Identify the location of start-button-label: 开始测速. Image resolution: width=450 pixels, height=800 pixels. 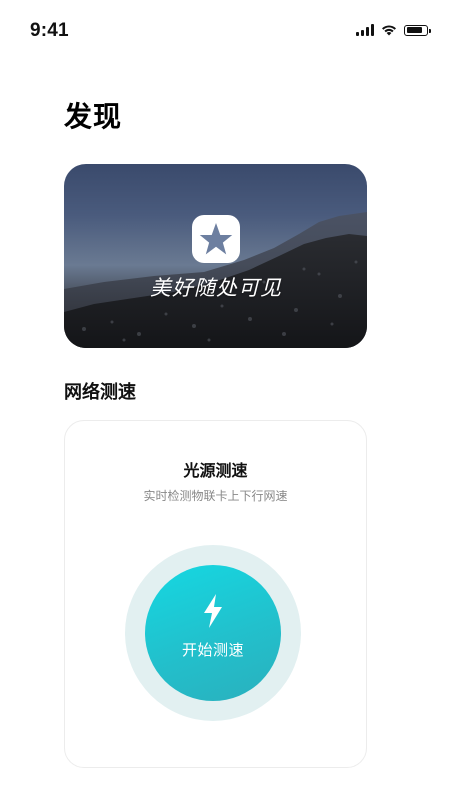
(212, 650).